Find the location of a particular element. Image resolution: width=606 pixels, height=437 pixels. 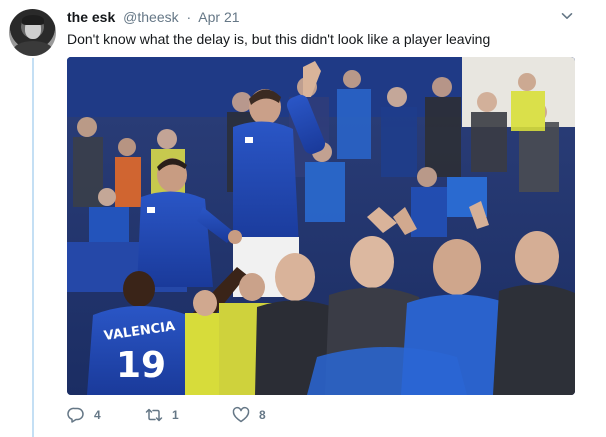

like-count: 8 is located at coordinates (262, 415).